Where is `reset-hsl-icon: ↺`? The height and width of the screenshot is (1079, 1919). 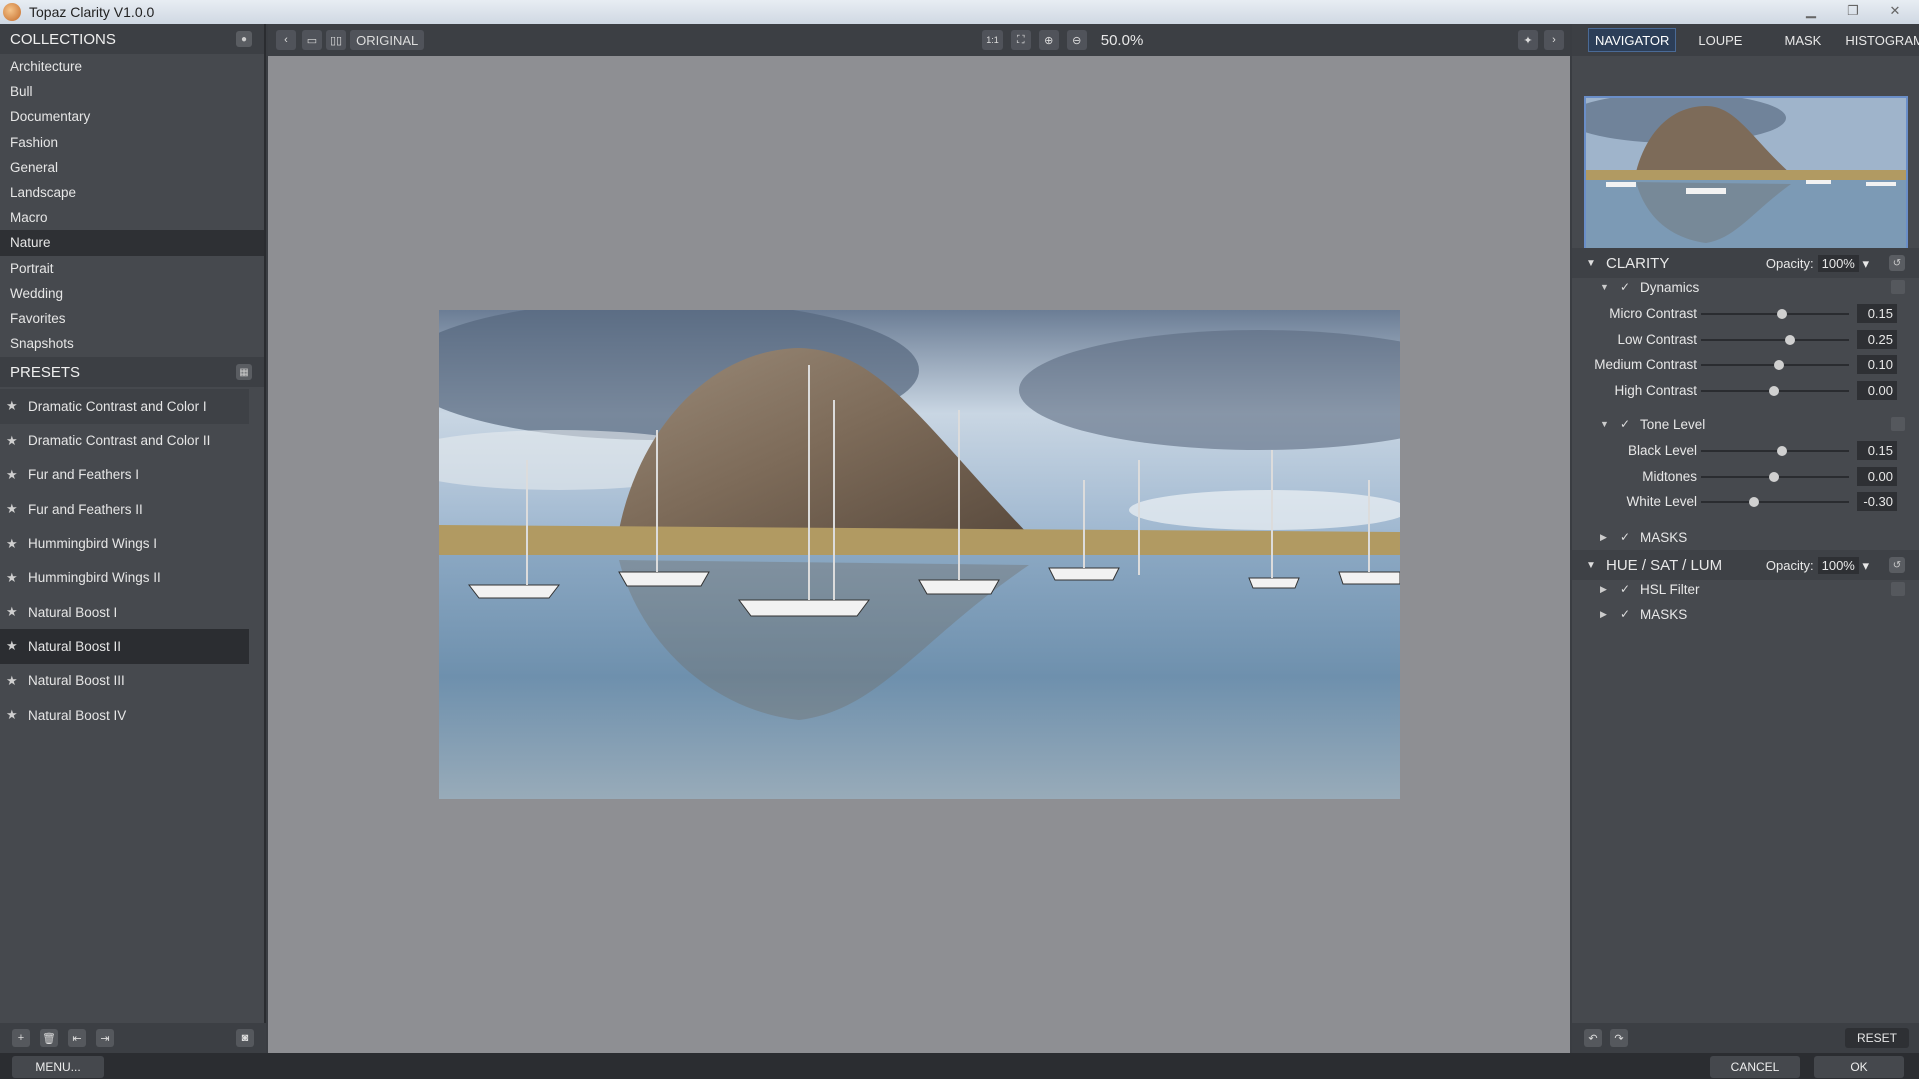 reset-hsl-icon: ↺ is located at coordinates (1897, 565).